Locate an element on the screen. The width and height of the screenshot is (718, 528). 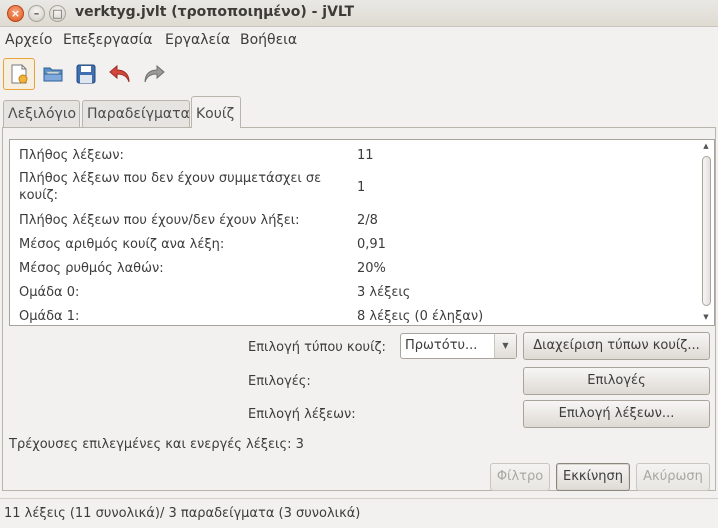
stat-value: 8 λέξεις (0 έληξαν) is located at coordinates (420, 316).